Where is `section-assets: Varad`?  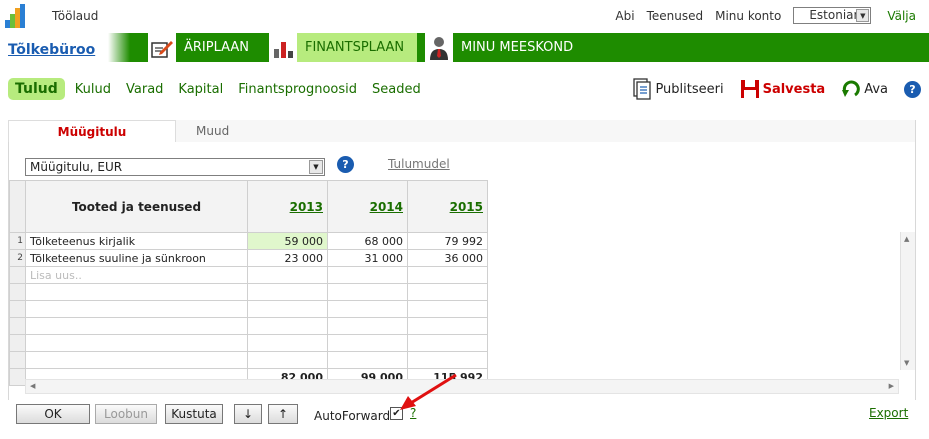
section-assets: Varad is located at coordinates (144, 89).